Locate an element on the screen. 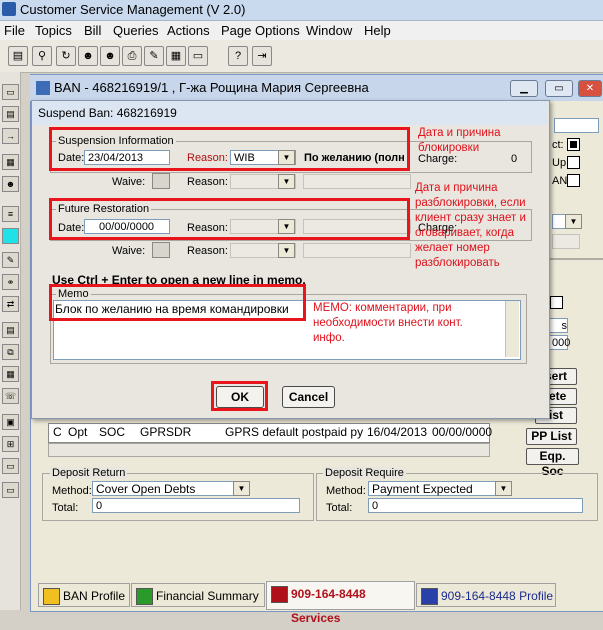 This screenshot has width=603, height=630. services-code: GPRSDR is located at coordinates (166, 432).